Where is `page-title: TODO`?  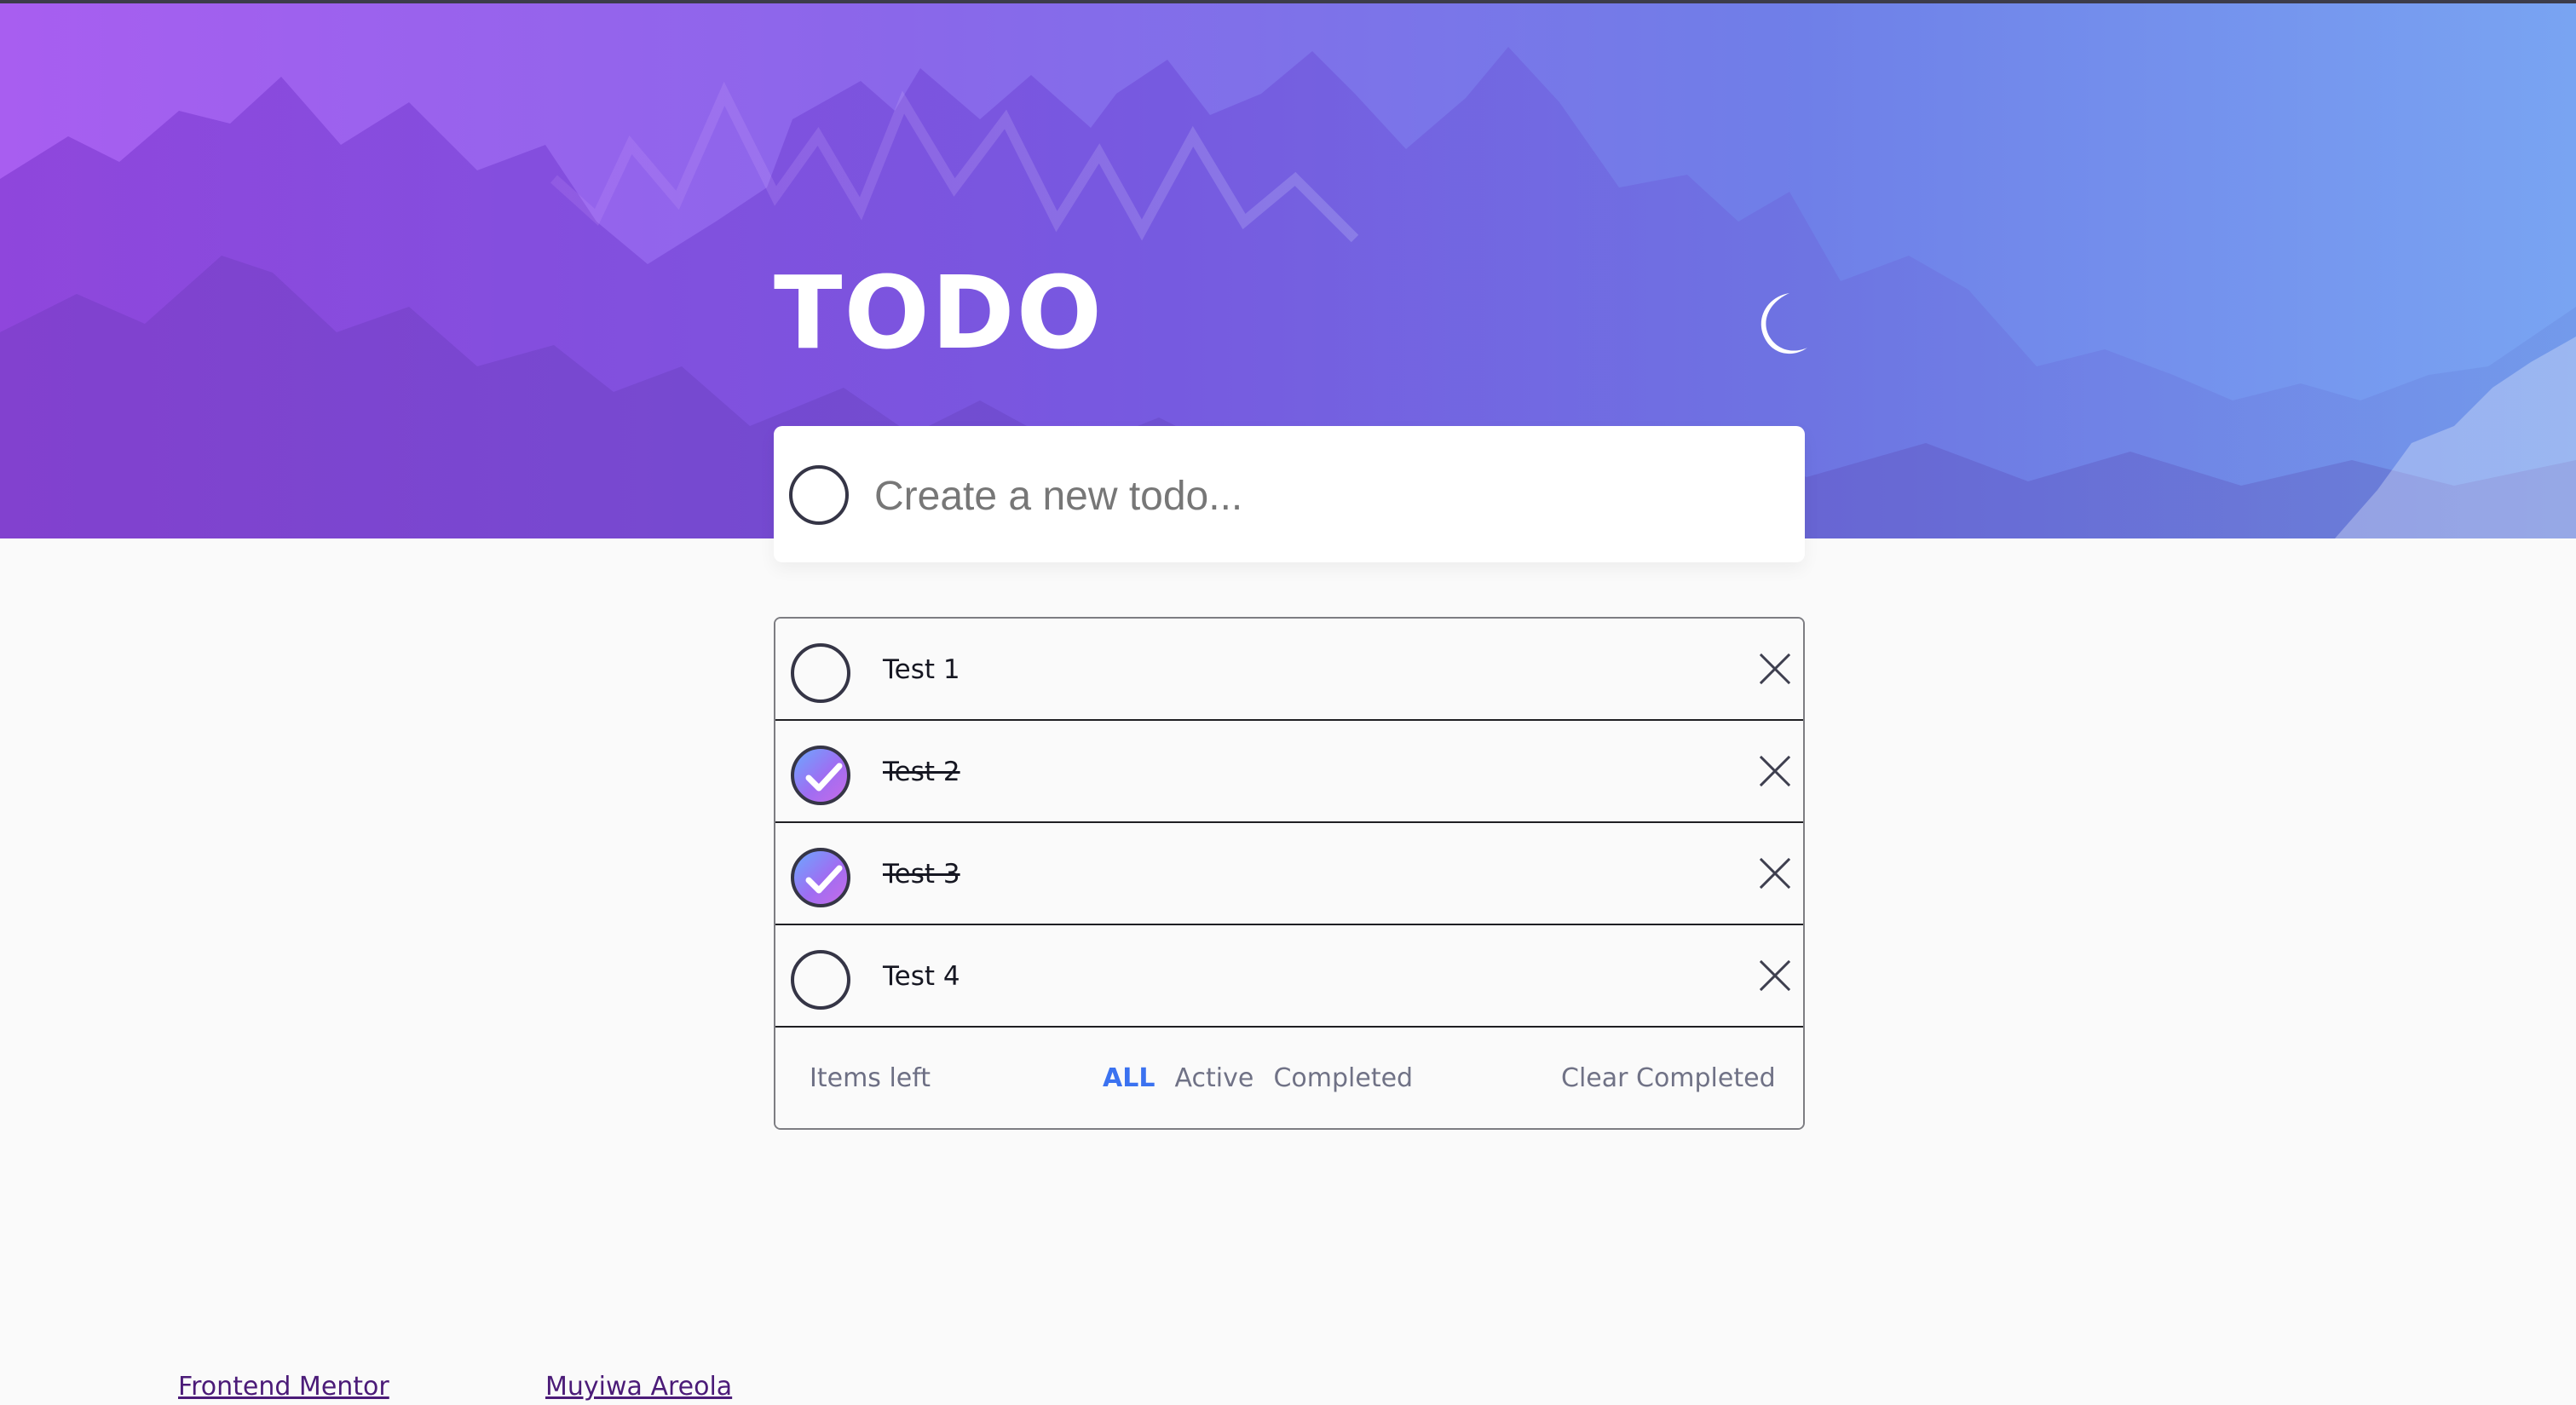 page-title: TODO is located at coordinates (939, 312).